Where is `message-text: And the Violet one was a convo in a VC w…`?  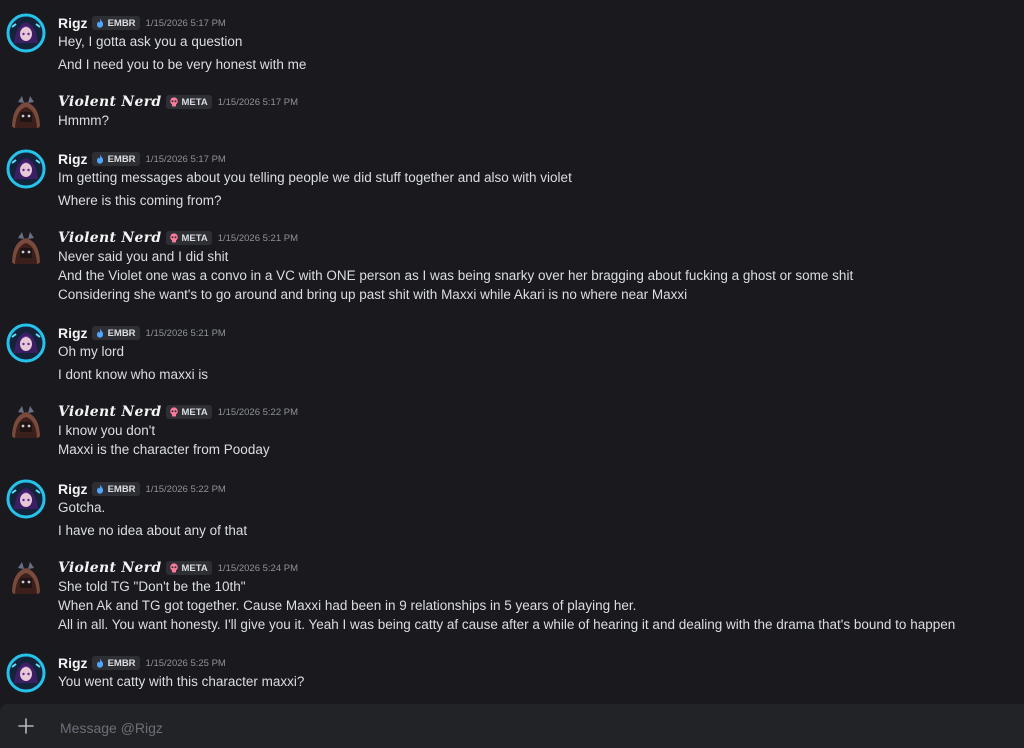
message-text: And the Violet one was a convo in a VC w… is located at coordinates (456, 275).